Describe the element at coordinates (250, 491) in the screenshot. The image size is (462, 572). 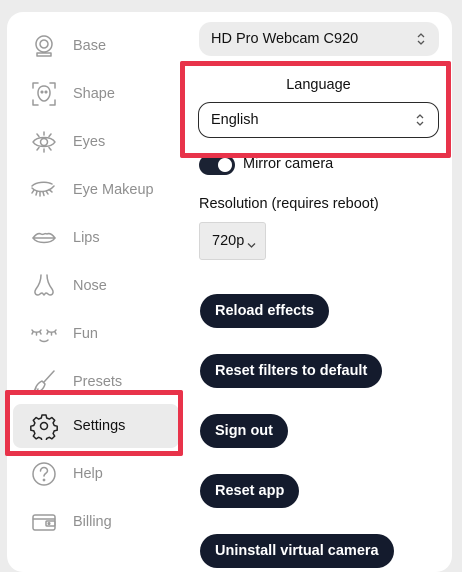
I see `reset-app-button: Reset app` at that location.